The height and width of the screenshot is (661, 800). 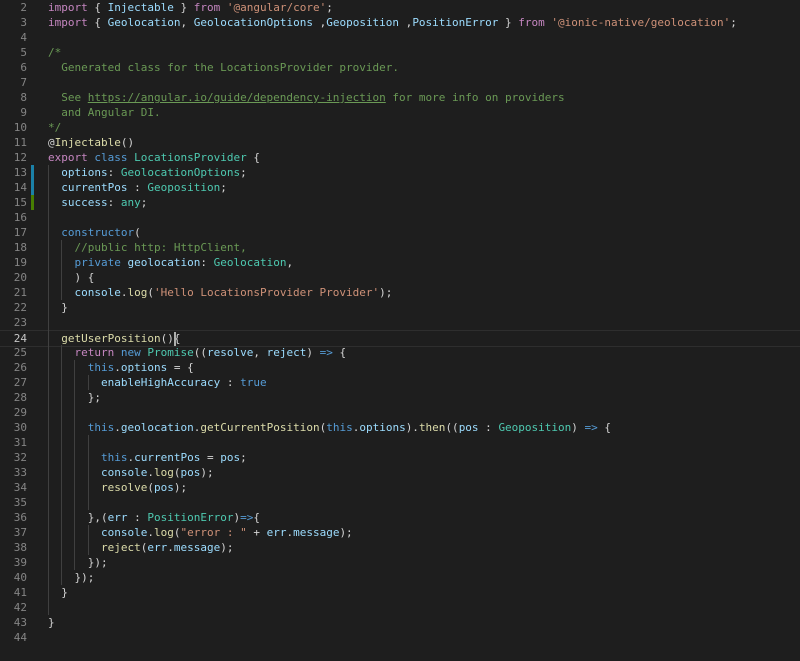 What do you see at coordinates (400, 247) in the screenshot?
I see `code-line: 18 //public http: HttpClient,` at bounding box center [400, 247].